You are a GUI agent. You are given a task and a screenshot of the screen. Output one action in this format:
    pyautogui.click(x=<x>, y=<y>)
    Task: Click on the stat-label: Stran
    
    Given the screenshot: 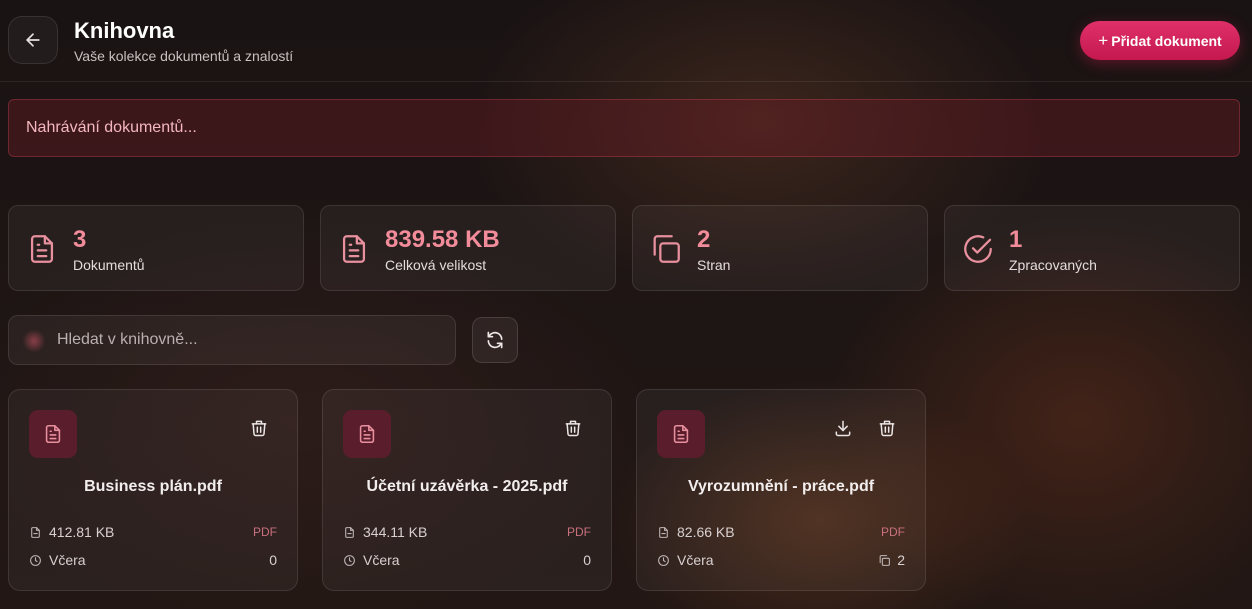 What is the action you would take?
    pyautogui.click(x=714, y=265)
    